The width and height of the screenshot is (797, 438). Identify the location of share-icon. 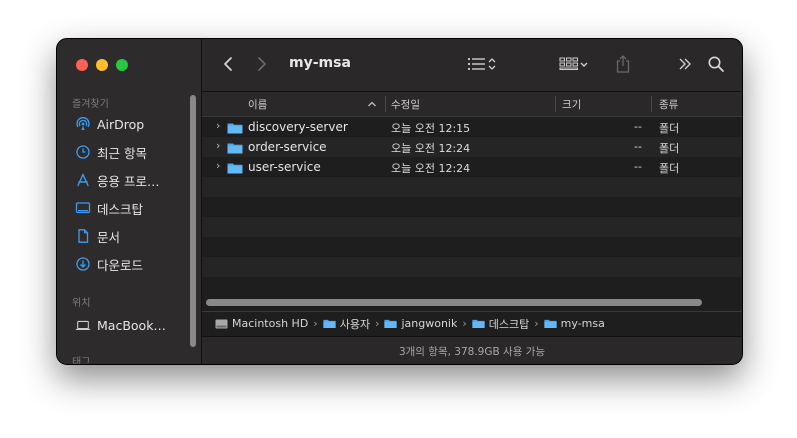
(623, 64).